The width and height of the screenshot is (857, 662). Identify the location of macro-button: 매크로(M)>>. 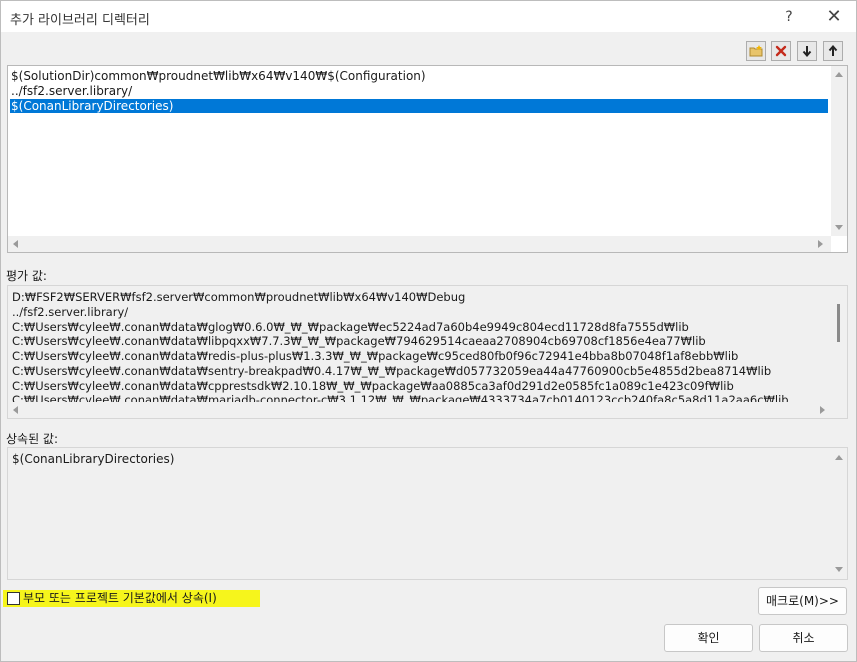
(802, 601).